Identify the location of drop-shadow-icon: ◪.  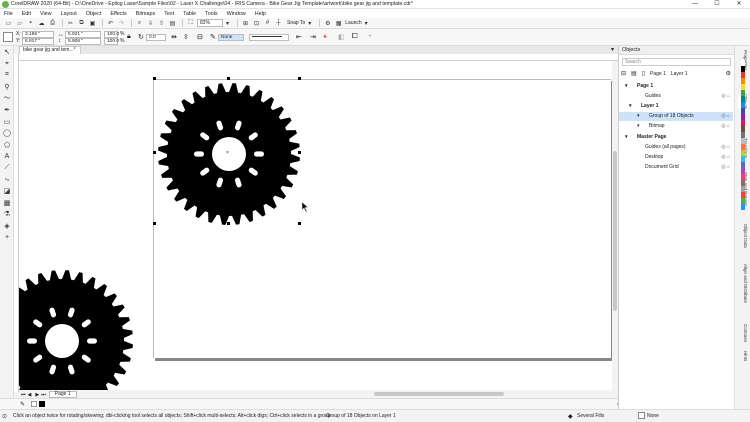
(7, 191).